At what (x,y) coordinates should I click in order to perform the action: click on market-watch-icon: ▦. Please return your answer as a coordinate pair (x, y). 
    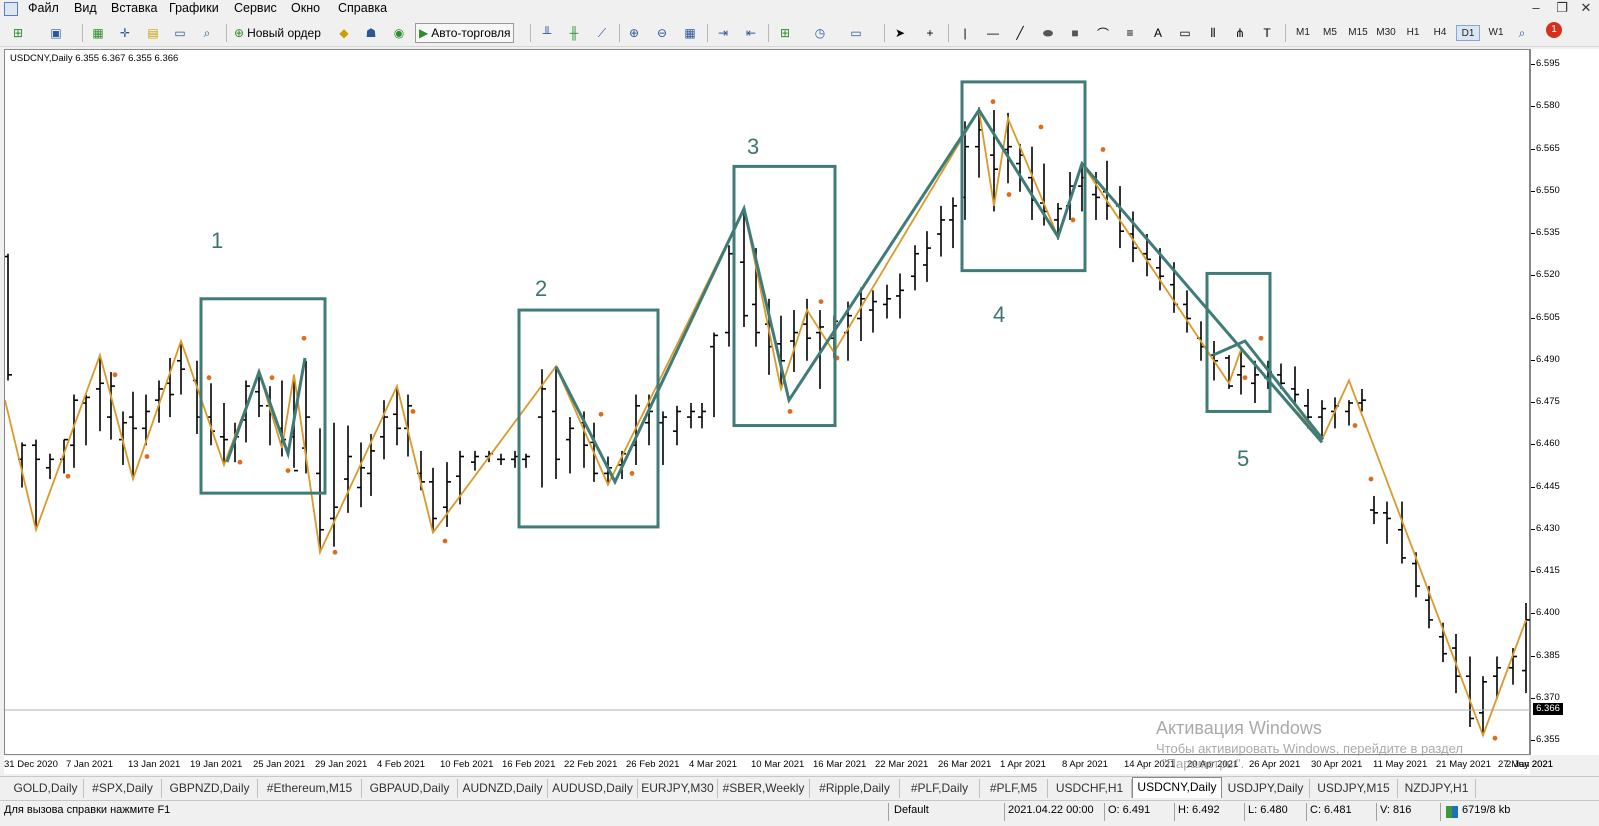
    Looking at the image, I should click on (98, 33).